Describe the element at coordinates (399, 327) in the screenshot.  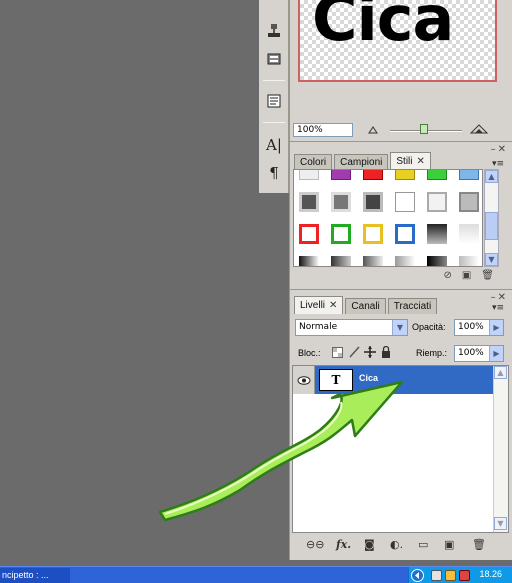
I see `chevron-down-icon: ▼` at that location.